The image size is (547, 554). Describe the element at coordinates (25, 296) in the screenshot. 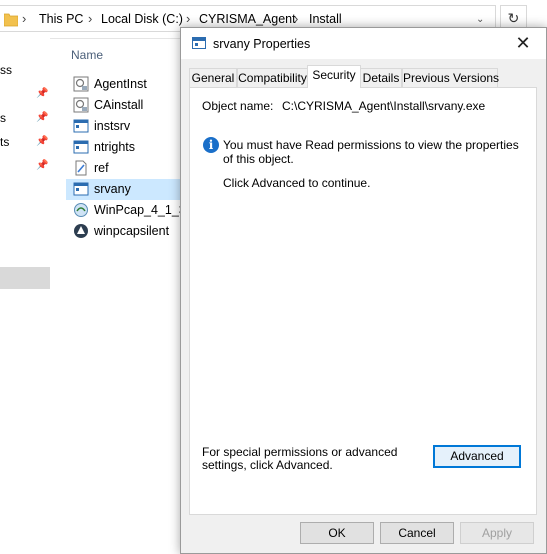

I see `navigation-pane: ss 📌 s 📌 ts 📌 📌` at that location.